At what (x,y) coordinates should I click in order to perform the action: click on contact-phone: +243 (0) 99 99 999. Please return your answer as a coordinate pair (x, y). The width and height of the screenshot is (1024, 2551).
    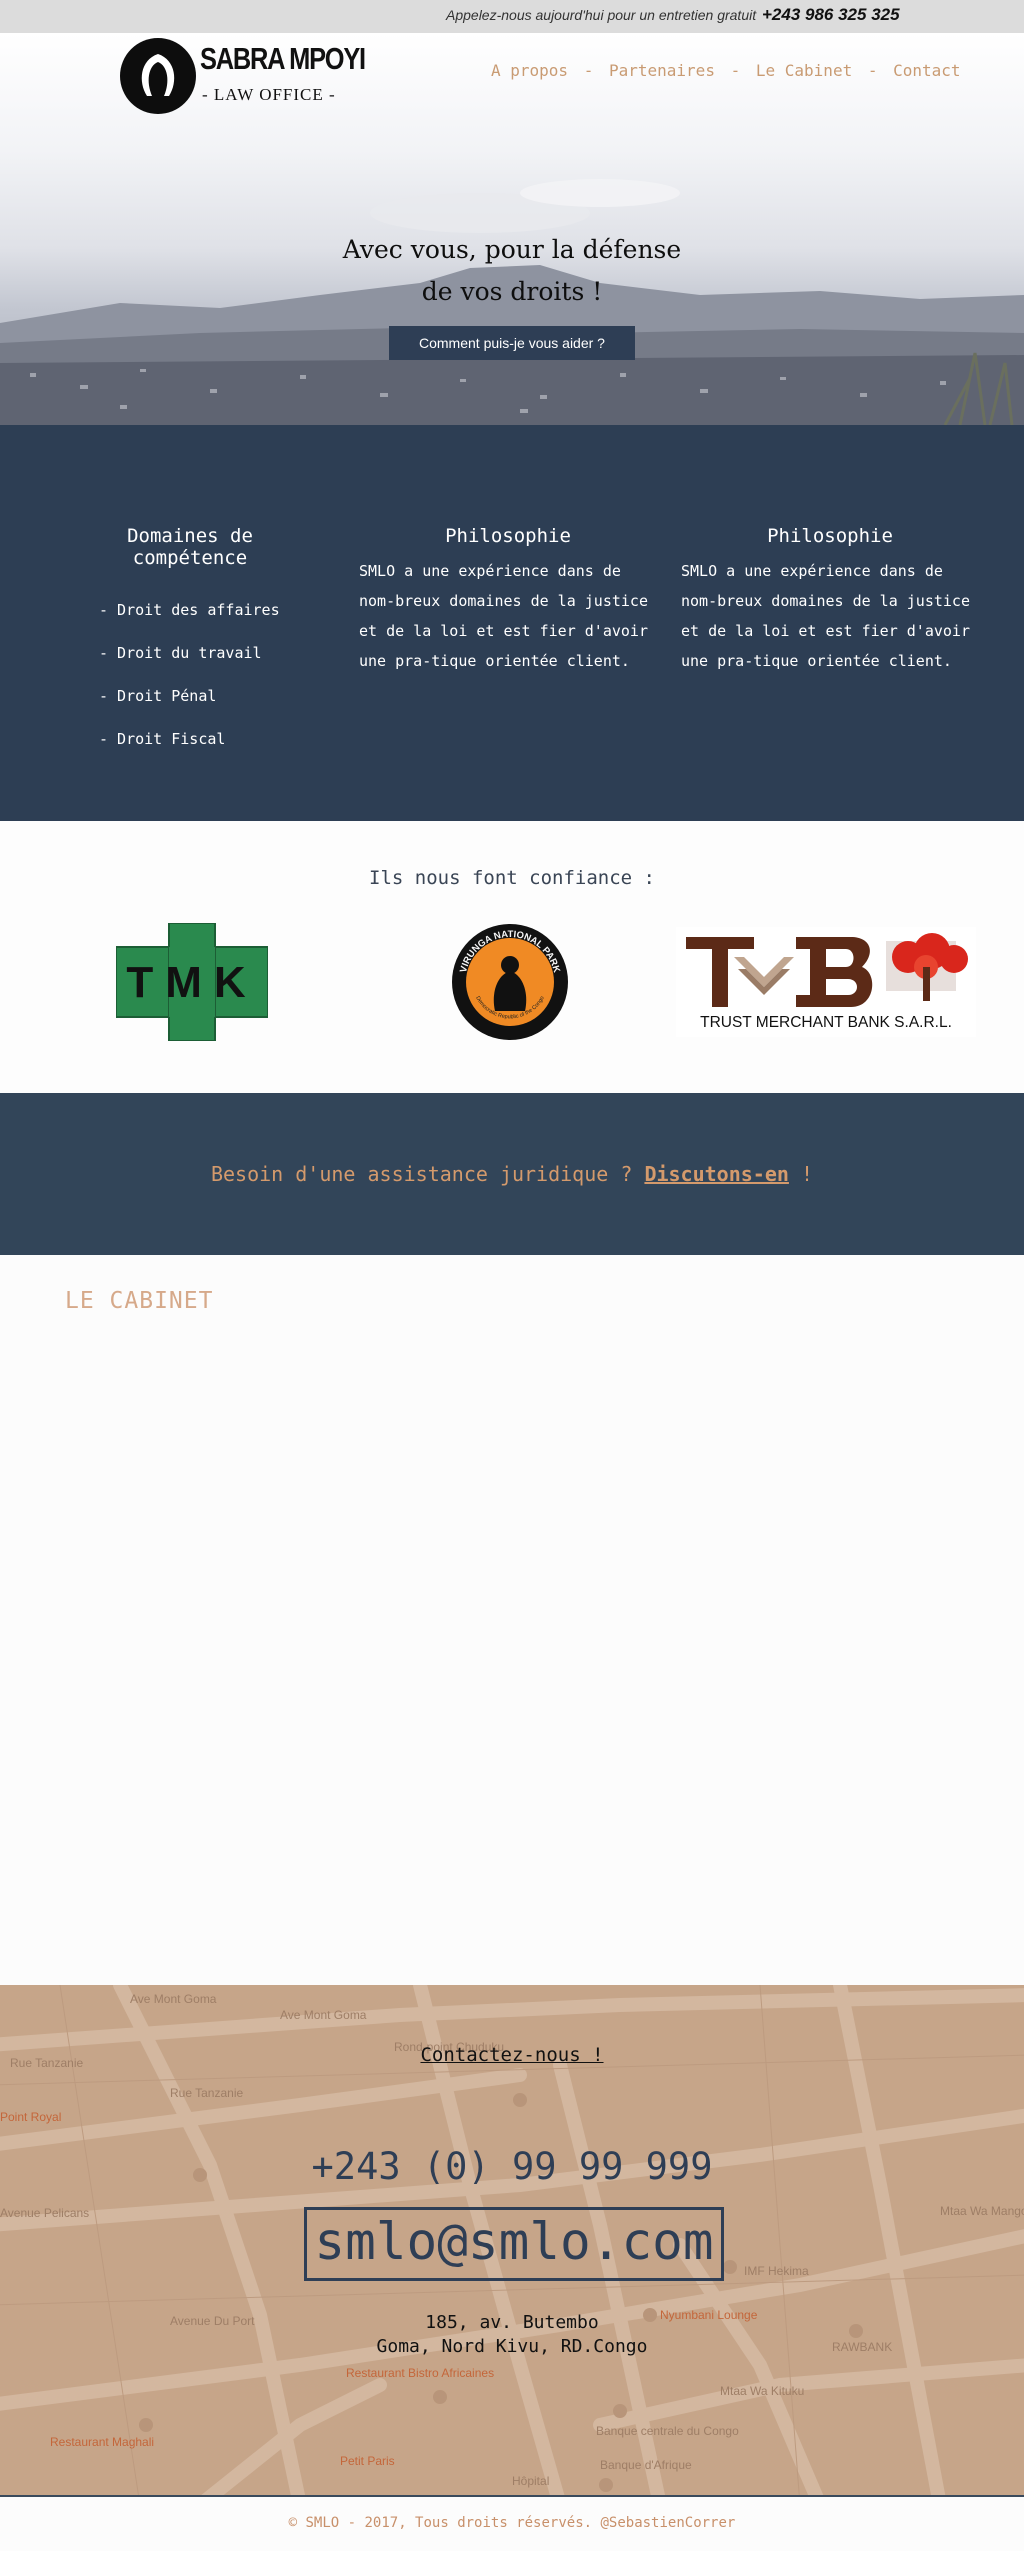
    Looking at the image, I should click on (512, 2166).